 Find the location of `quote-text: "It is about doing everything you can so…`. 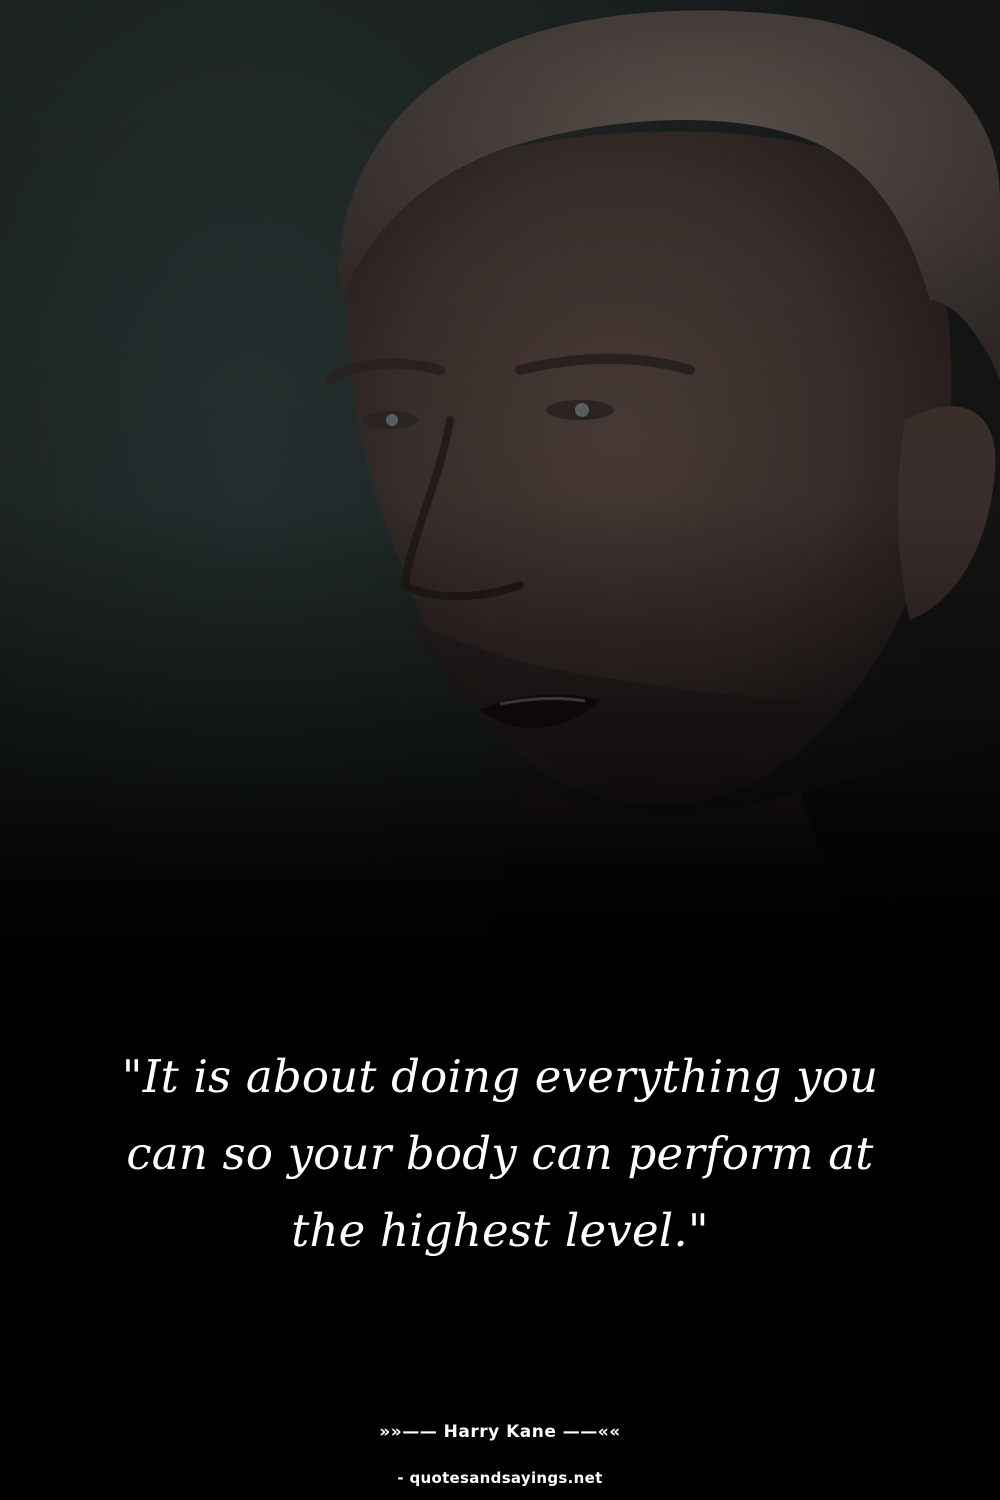

quote-text: "It is about doing everything you can so… is located at coordinates (500, 1153).